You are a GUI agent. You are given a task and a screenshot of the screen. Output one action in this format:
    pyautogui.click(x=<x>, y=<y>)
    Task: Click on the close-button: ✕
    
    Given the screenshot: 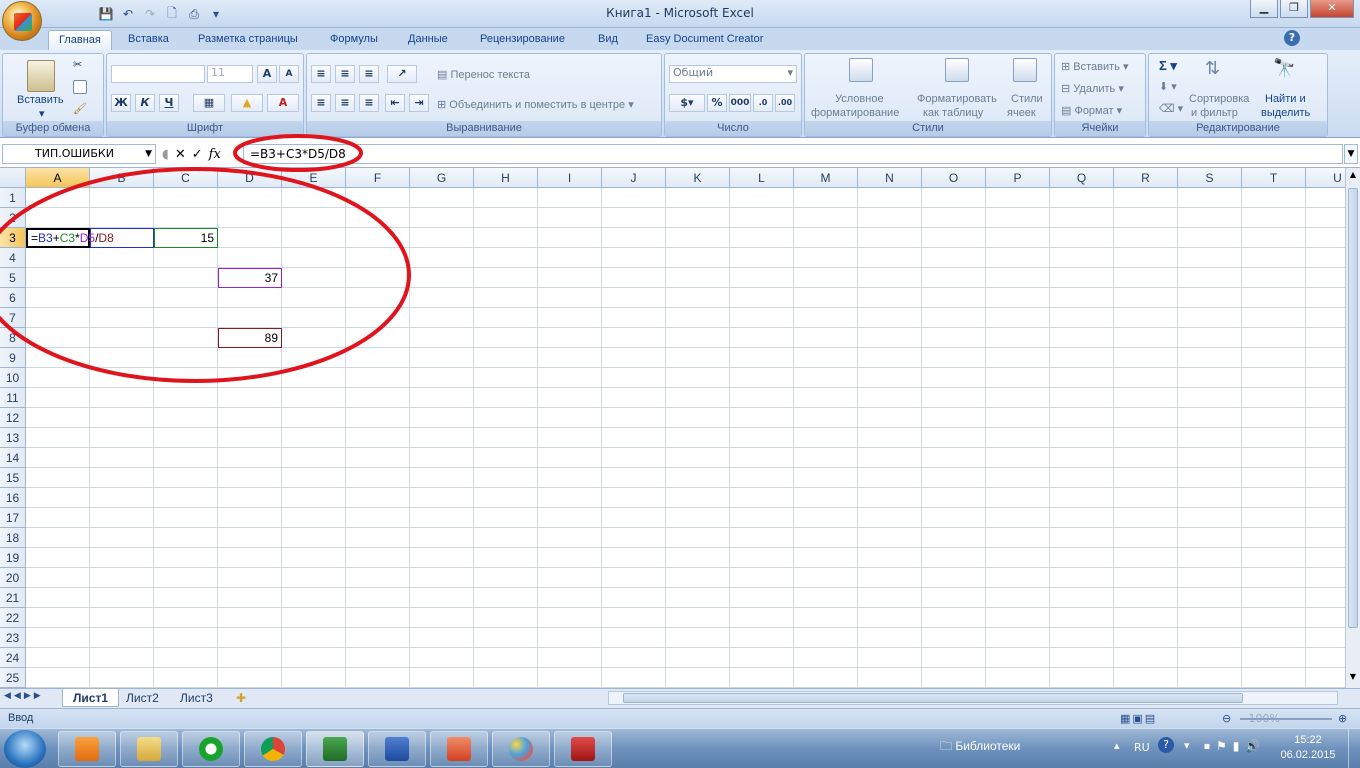 What is the action you would take?
    pyautogui.click(x=1332, y=9)
    